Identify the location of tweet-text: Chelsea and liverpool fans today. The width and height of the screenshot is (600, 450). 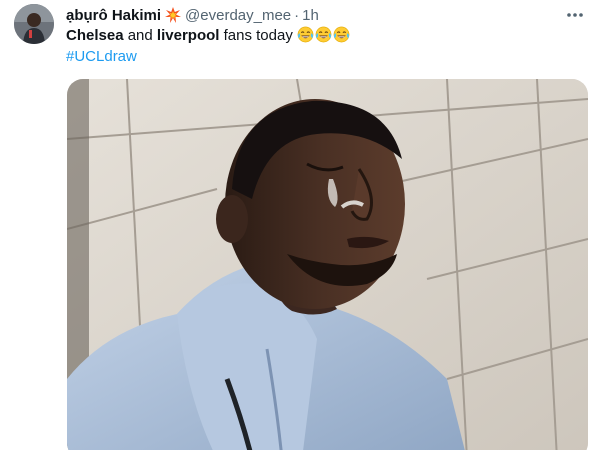
(208, 36).